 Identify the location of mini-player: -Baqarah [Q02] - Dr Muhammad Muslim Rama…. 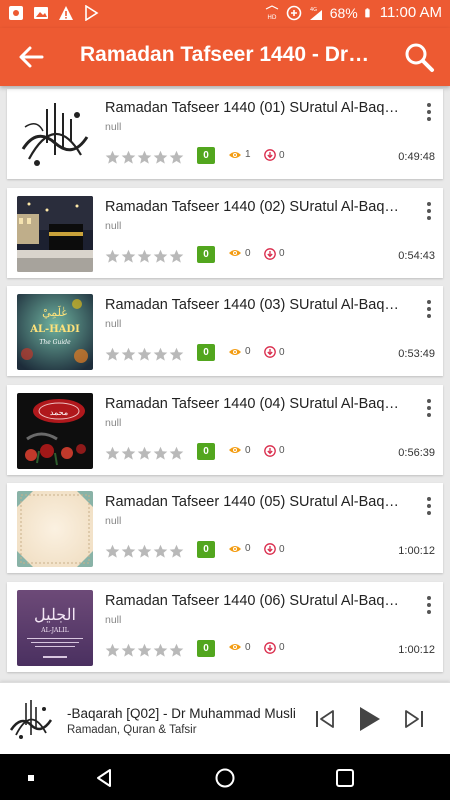
(225, 718).